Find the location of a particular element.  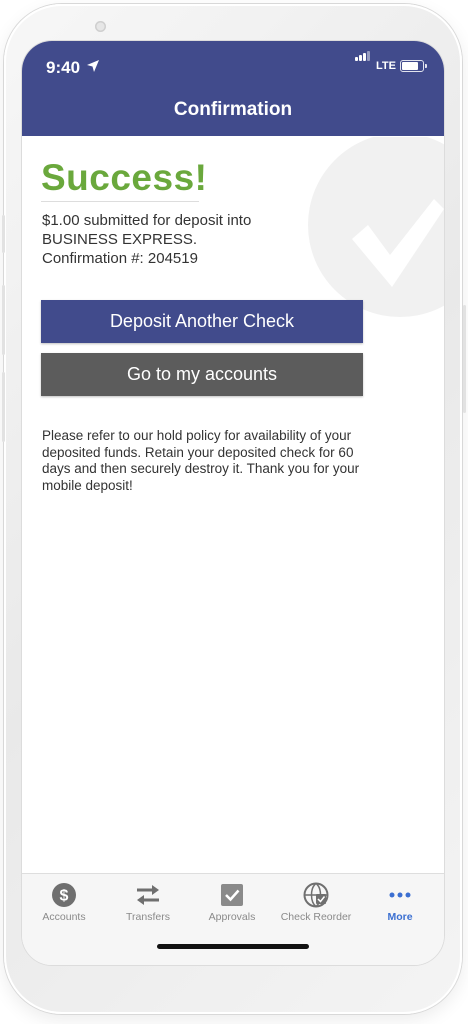

home-indicator is located at coordinates (233, 946).